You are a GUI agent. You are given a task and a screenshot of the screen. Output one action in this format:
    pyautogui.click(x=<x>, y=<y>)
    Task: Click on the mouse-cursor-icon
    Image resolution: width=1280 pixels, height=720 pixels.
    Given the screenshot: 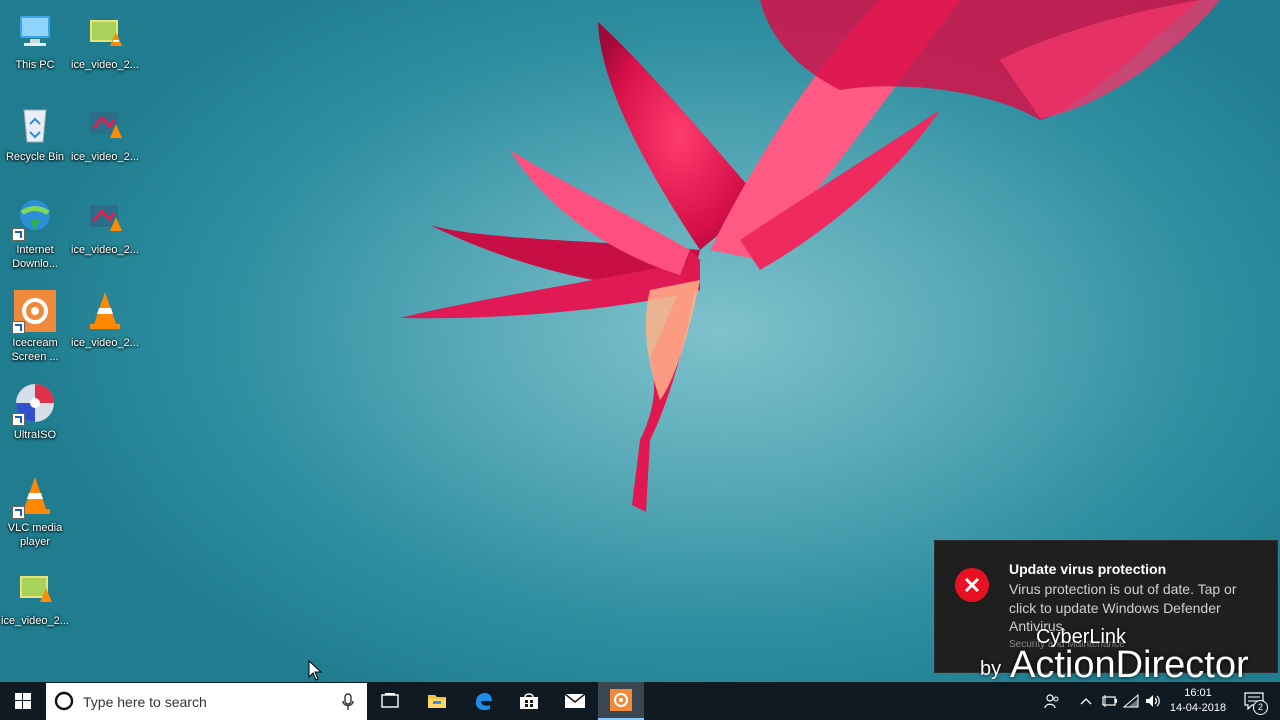 What is the action you would take?
    pyautogui.click(x=315, y=670)
    